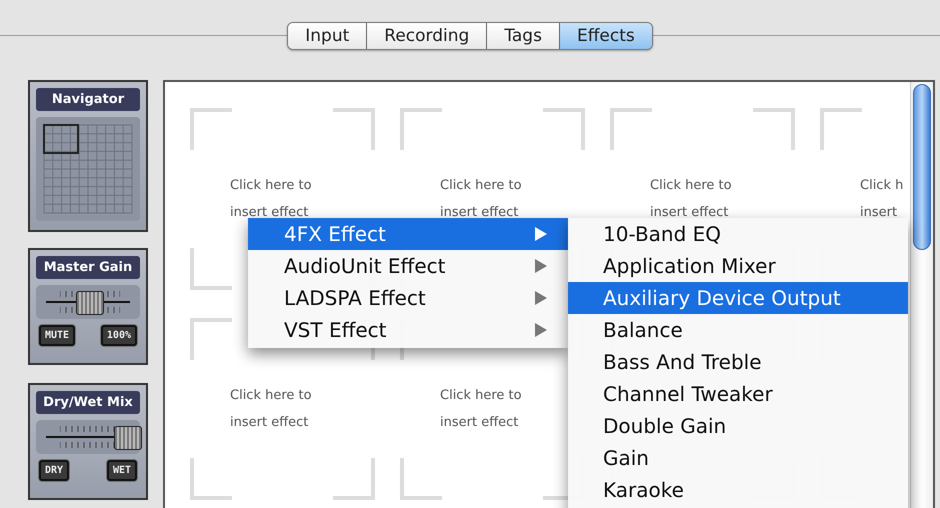 Image resolution: width=940 pixels, height=508 pixels. What do you see at coordinates (921, 295) in the screenshot?
I see `scrollbar` at bounding box center [921, 295].